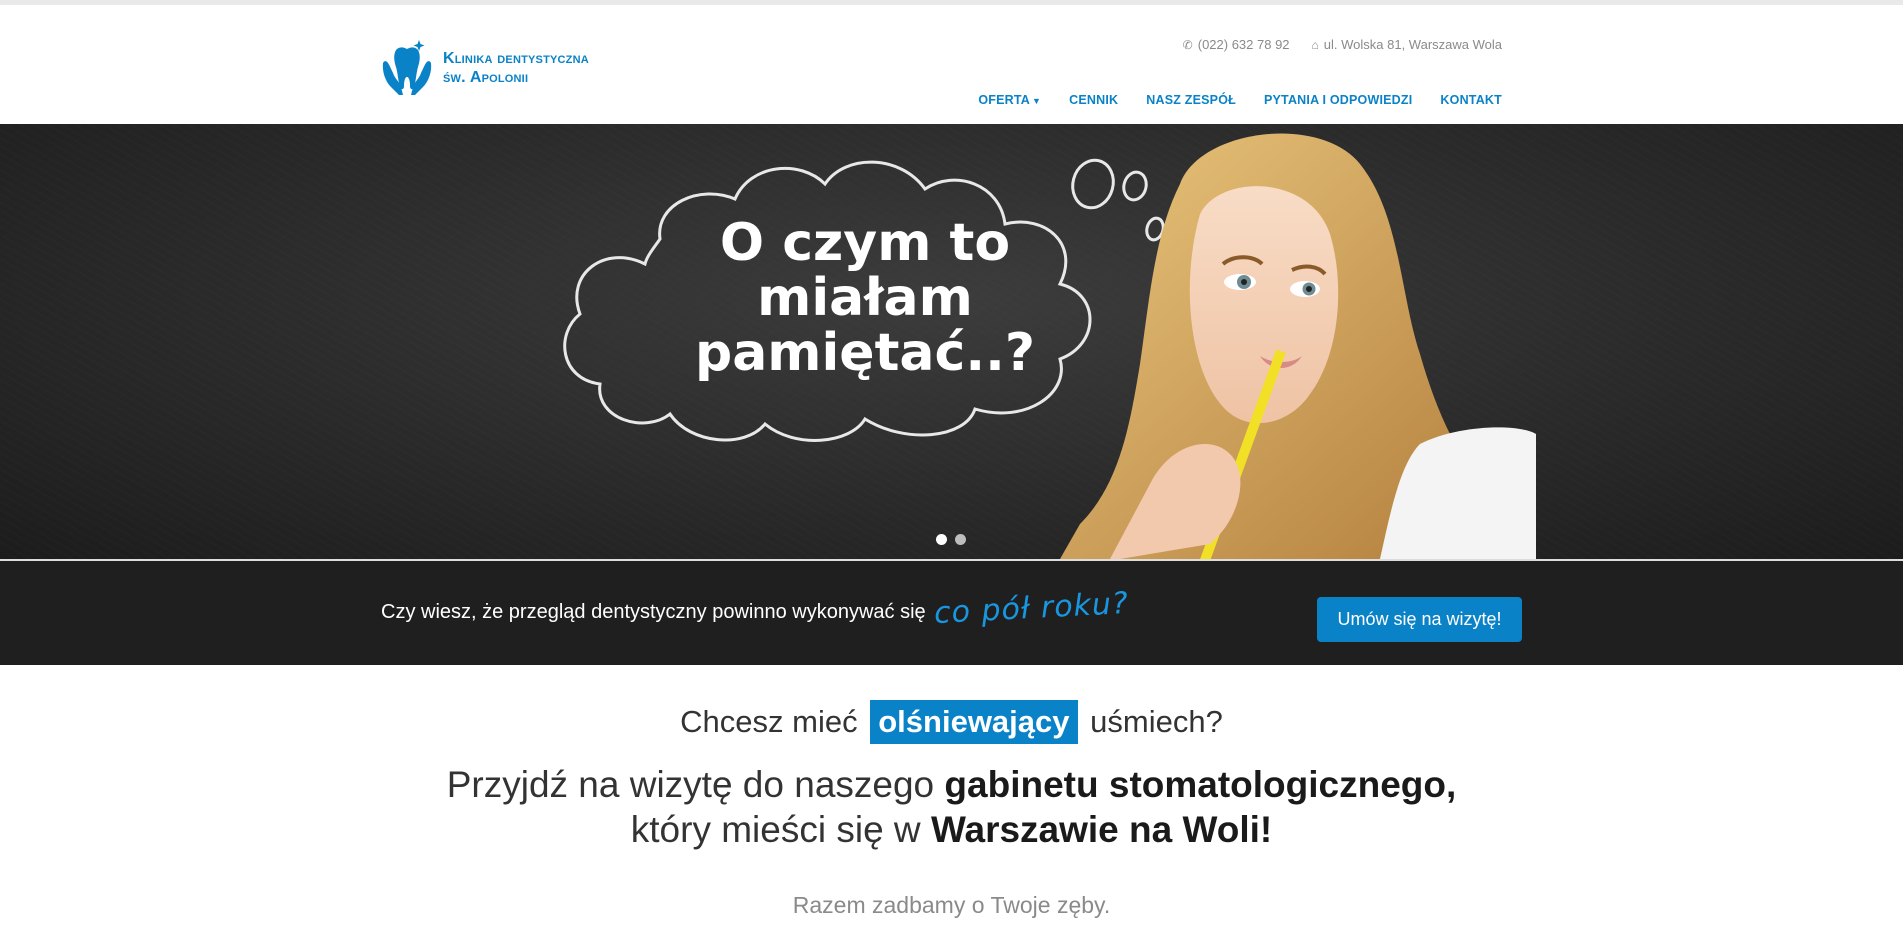 This screenshot has height=943, width=1903. Describe the element at coordinates (1191, 100) in the screenshot. I see `nav-item-nasz-zespol: NASZ ZESPÓŁ` at that location.